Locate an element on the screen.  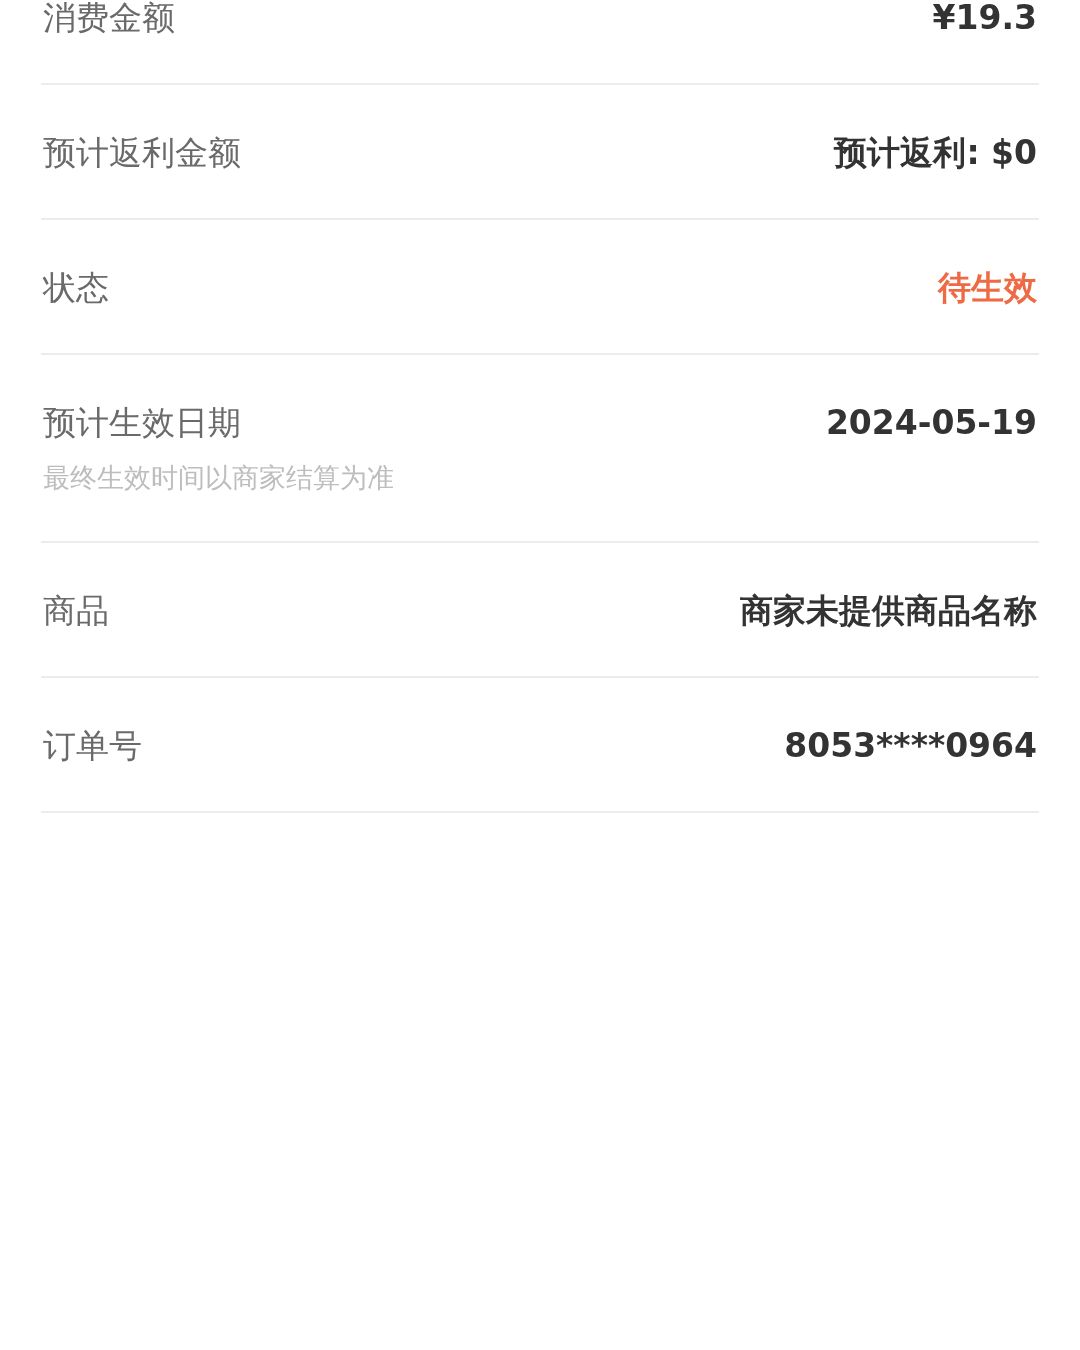
field-value: 2024-05-19 is located at coordinates (931, 423).